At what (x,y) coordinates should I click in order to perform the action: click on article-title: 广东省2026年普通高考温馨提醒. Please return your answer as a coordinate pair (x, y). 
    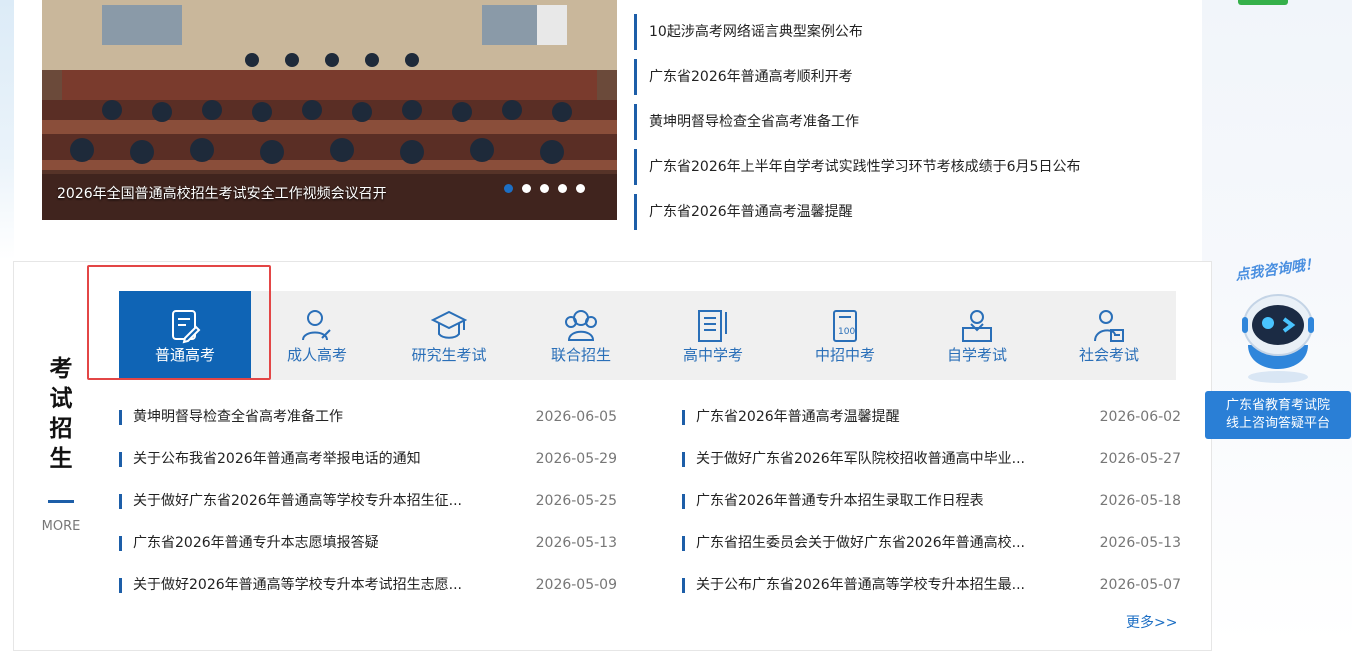
    Looking at the image, I should click on (791, 417).